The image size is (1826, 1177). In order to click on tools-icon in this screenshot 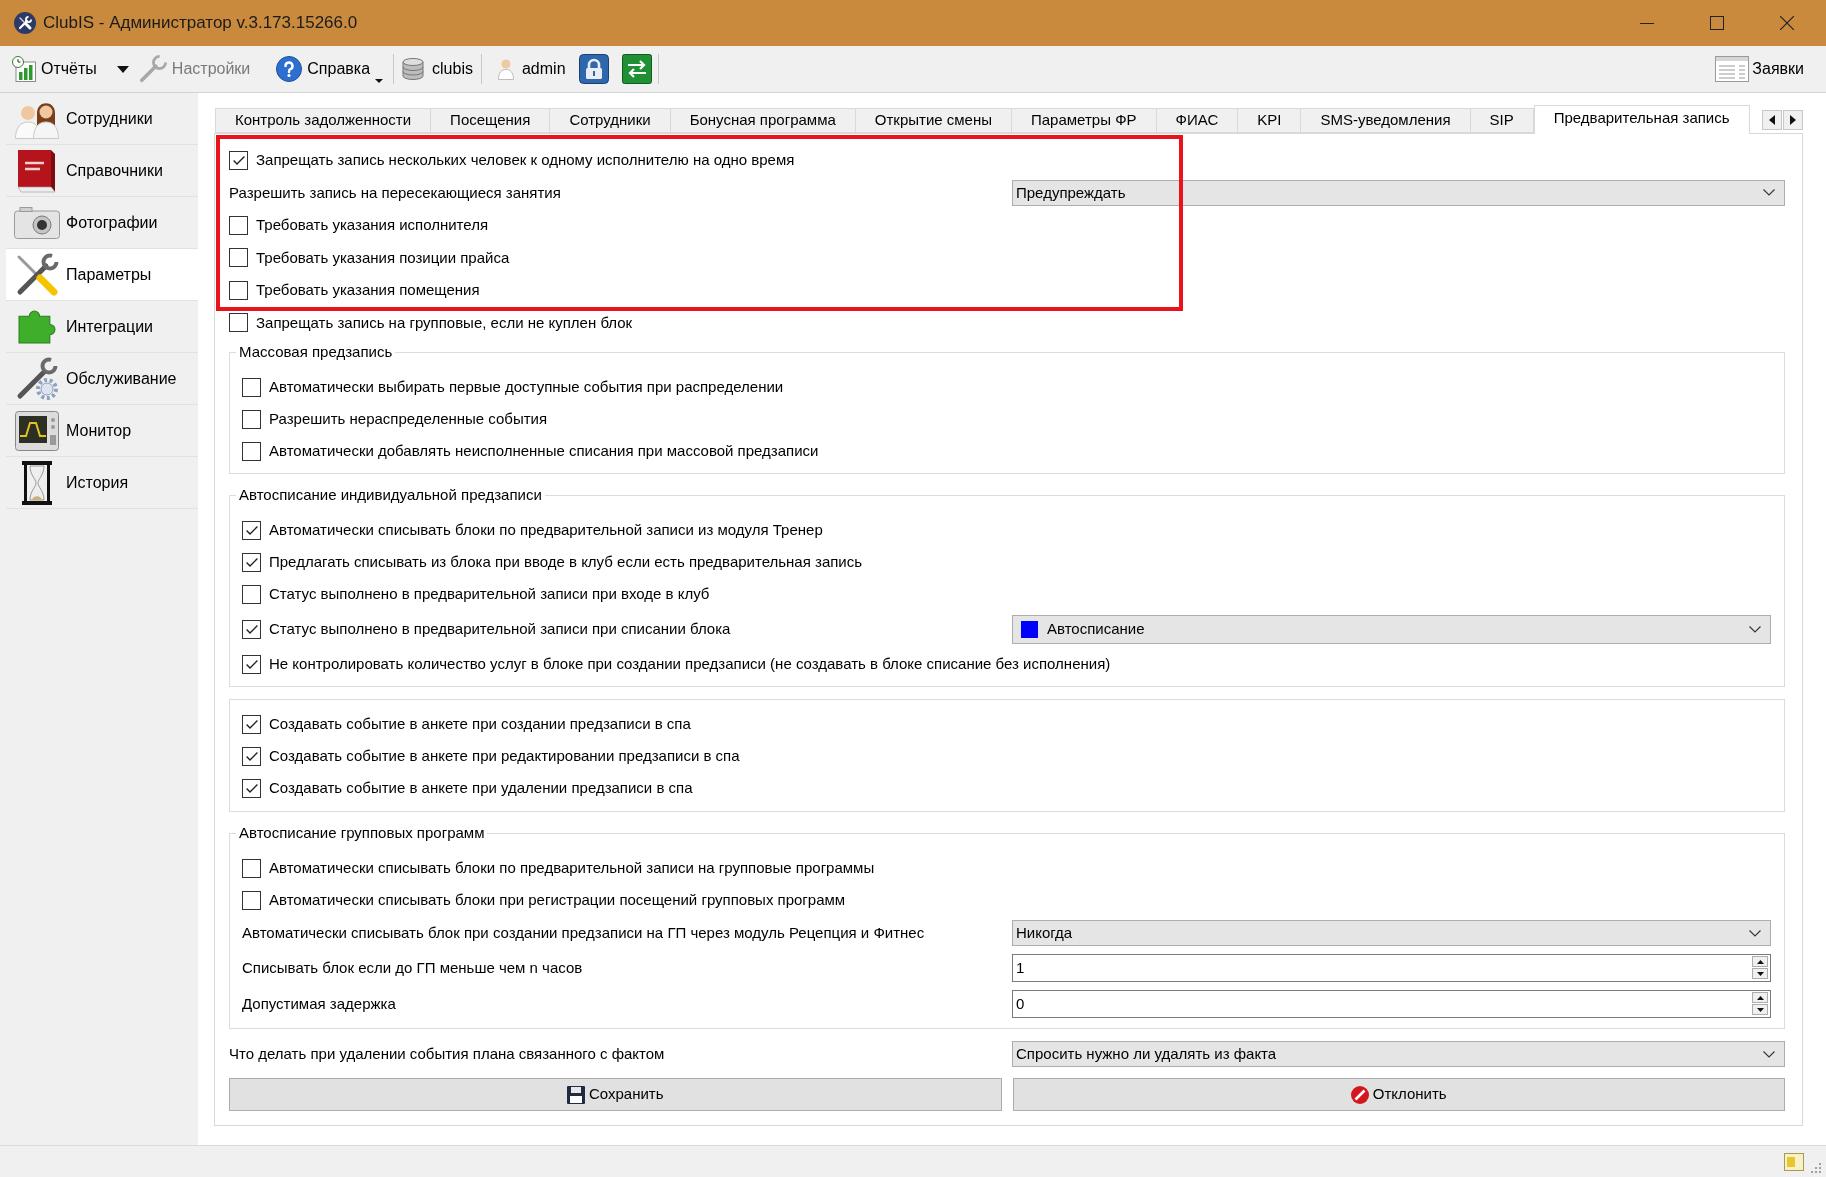, I will do `click(37, 274)`.